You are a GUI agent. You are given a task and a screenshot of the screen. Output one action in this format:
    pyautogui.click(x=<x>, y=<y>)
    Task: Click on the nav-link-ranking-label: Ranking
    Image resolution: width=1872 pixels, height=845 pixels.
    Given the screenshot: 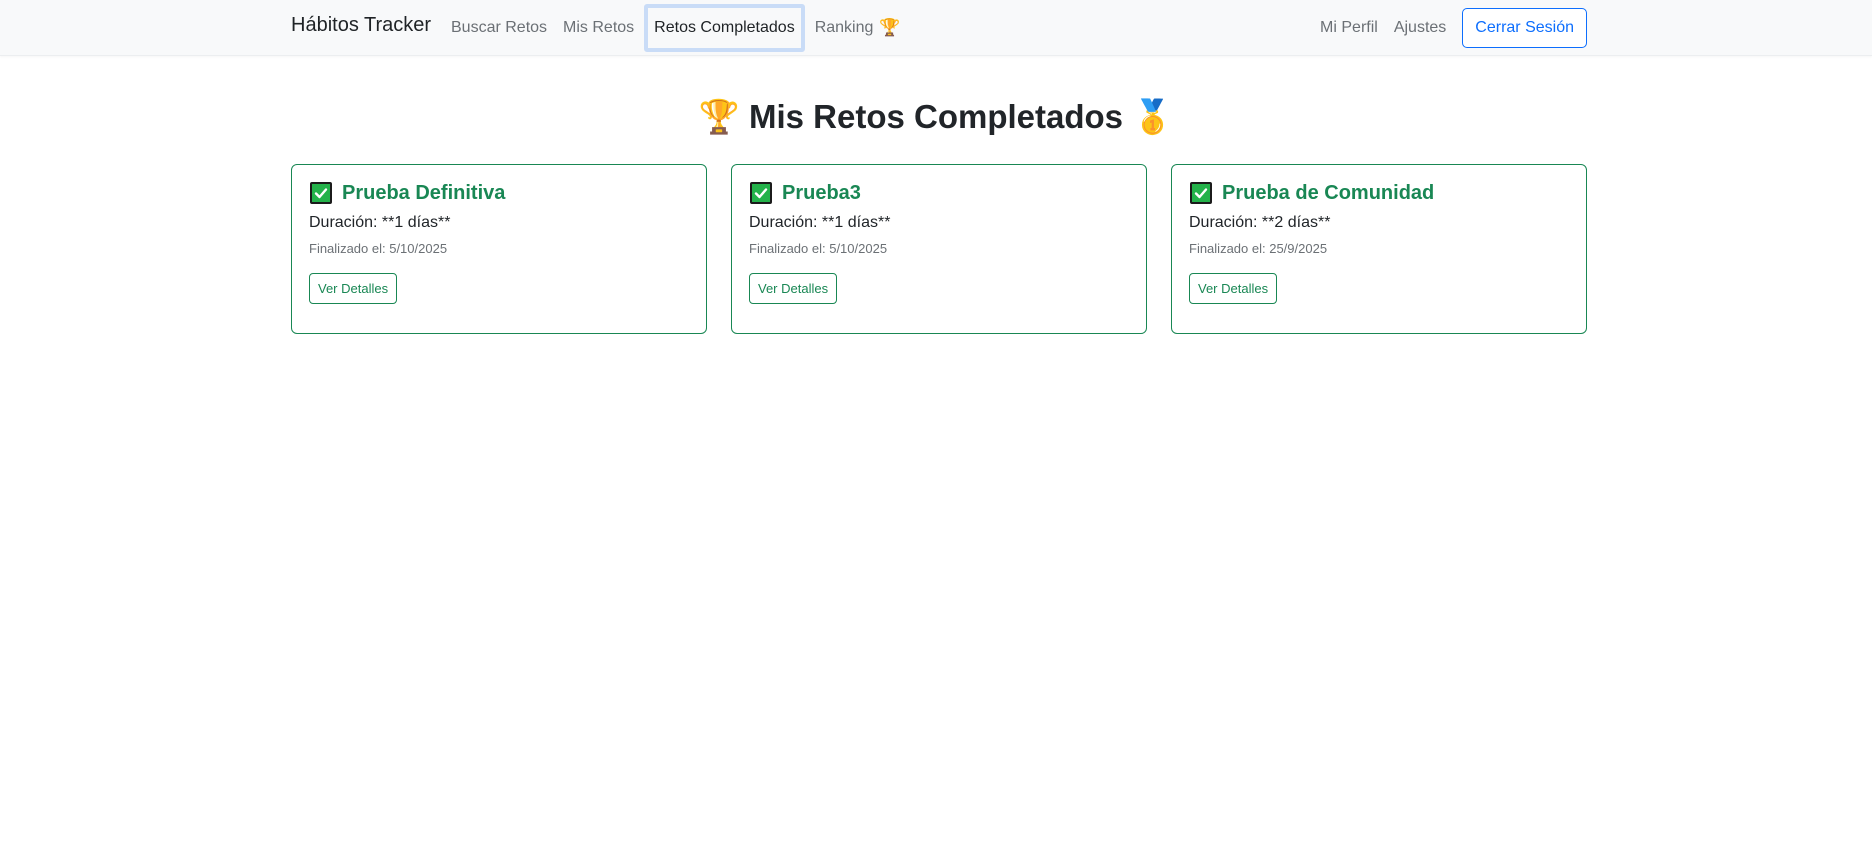 What is the action you would take?
    pyautogui.click(x=844, y=27)
    